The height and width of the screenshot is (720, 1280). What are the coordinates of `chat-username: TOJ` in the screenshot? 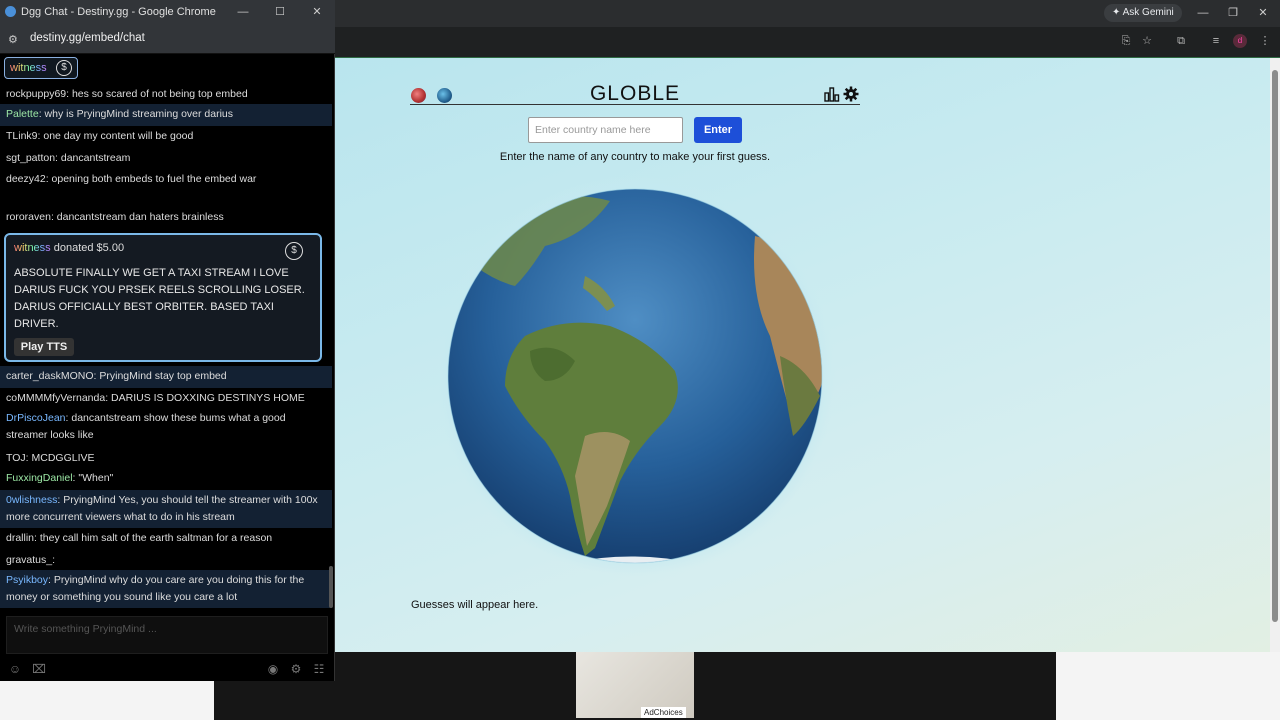 It's located at (16, 458).